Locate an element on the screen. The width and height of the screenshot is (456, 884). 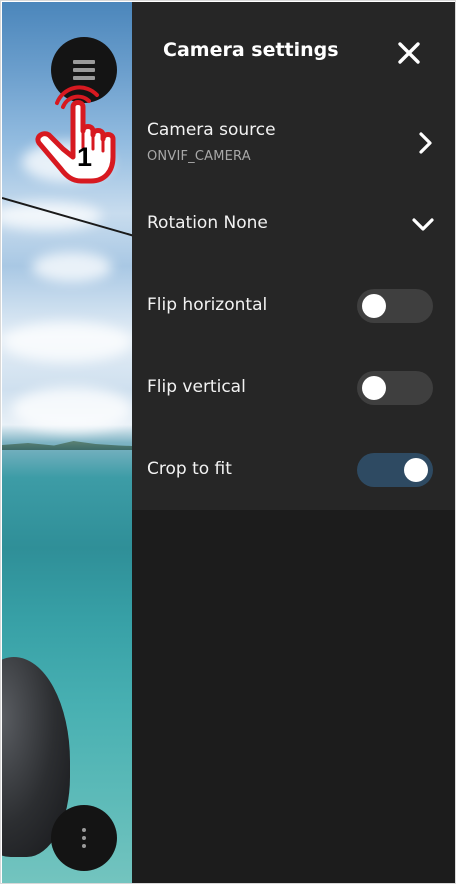
rotation-row: Rotation None is located at coordinates (293, 224).